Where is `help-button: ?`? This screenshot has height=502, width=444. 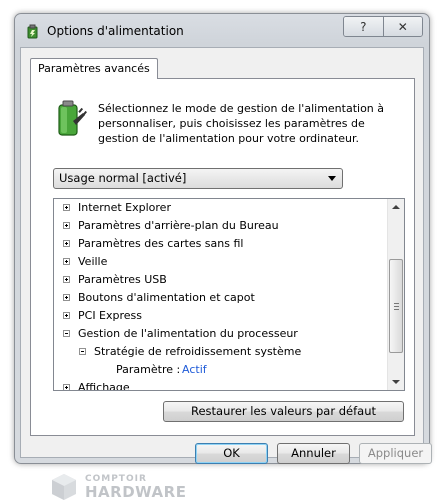 help-button: ? is located at coordinates (363, 26).